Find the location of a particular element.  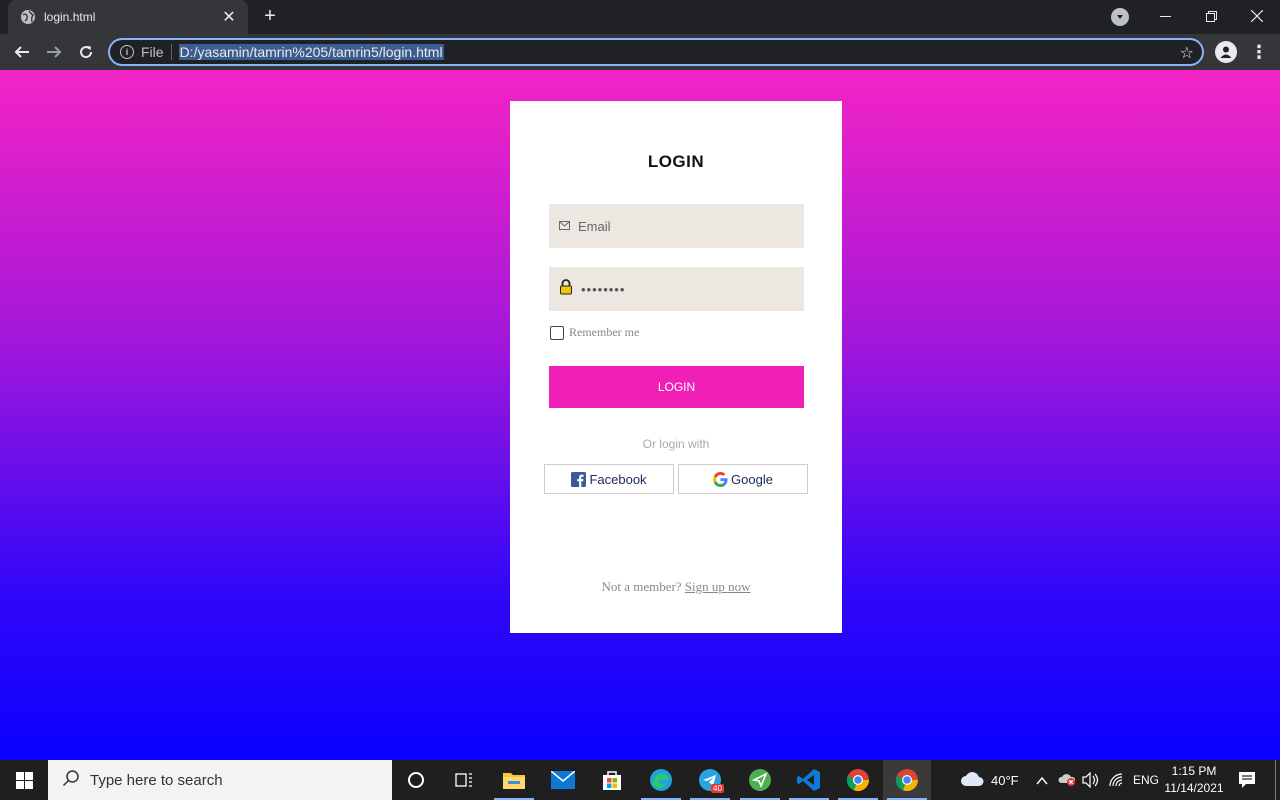

mail-icon is located at coordinates (563, 780).